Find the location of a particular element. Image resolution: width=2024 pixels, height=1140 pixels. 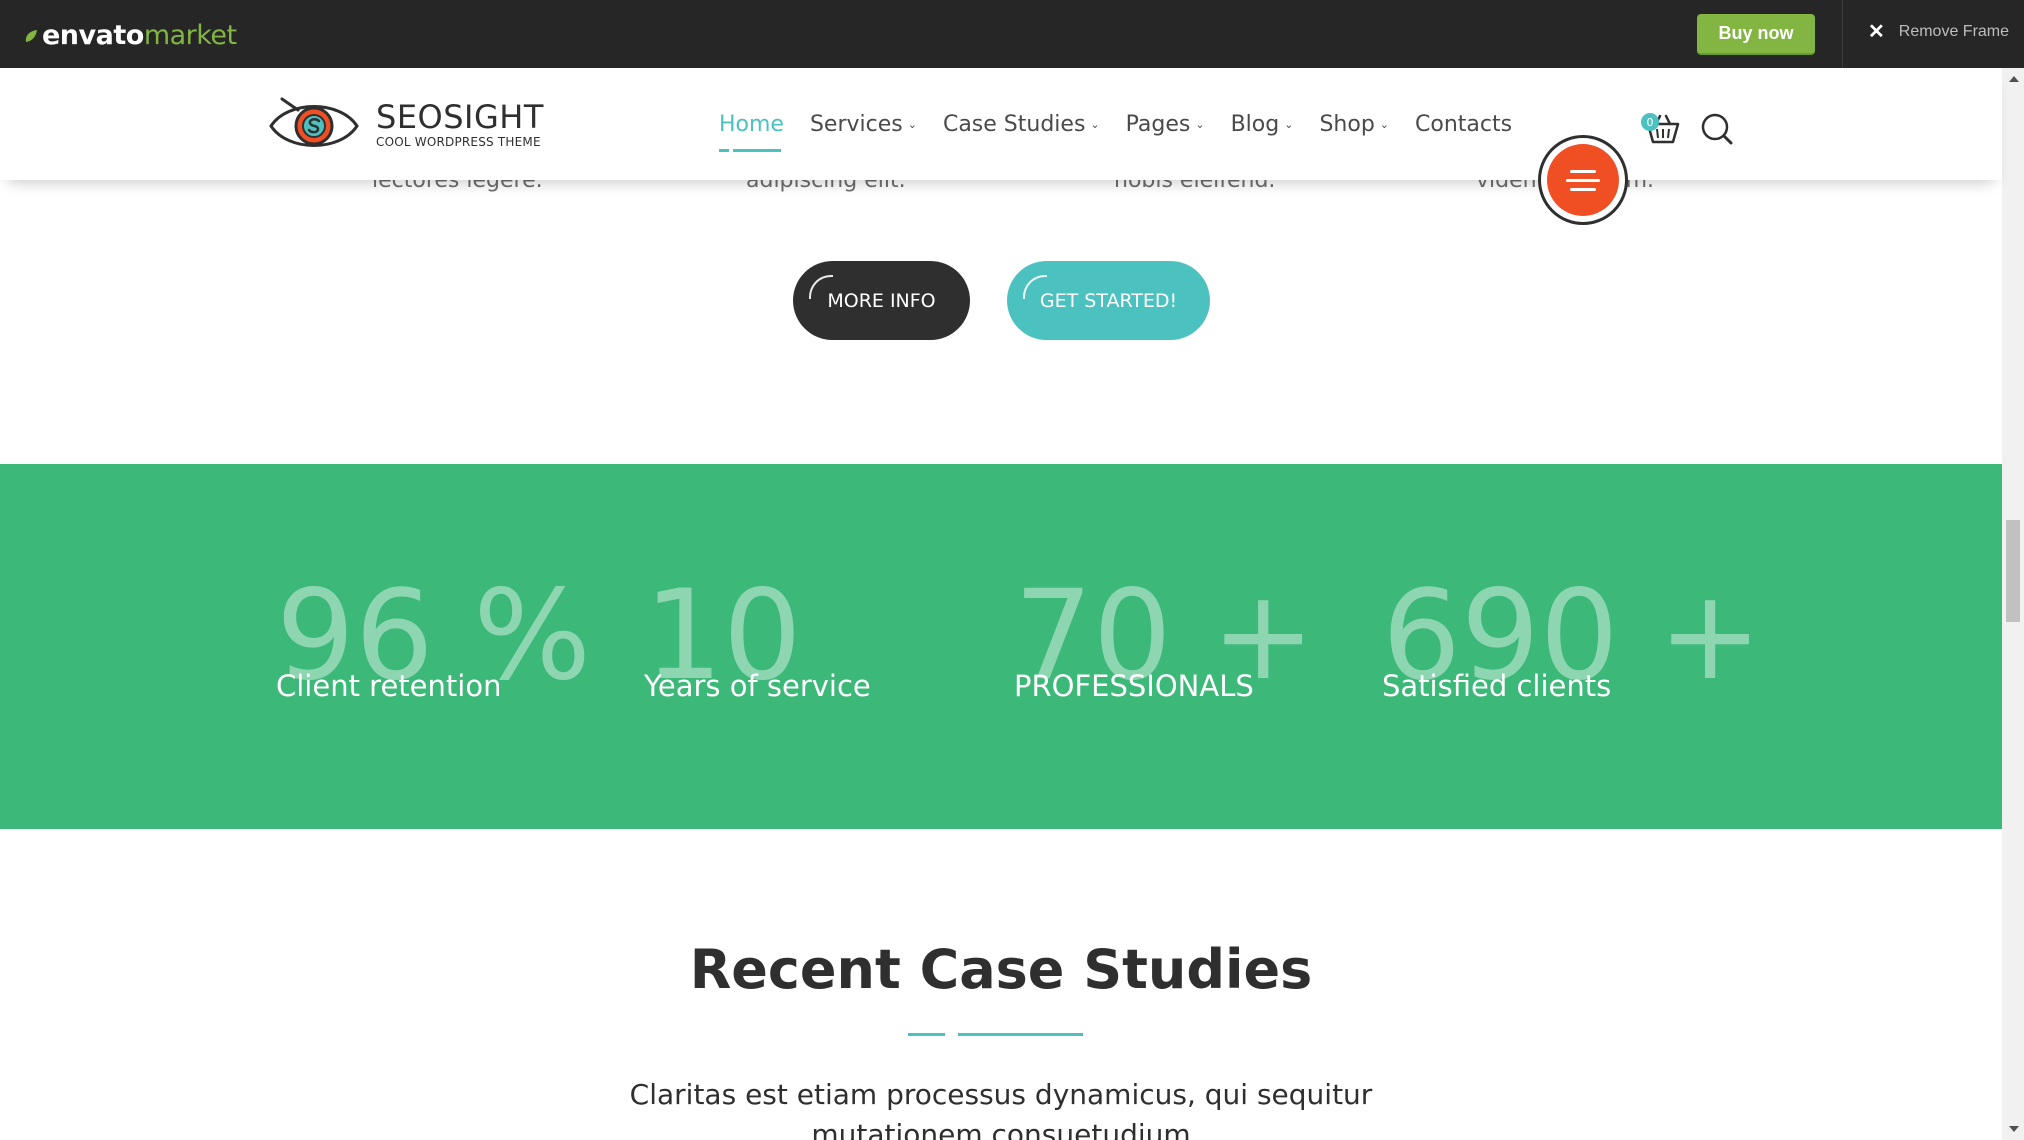

title-divider is located at coordinates (995, 1034).